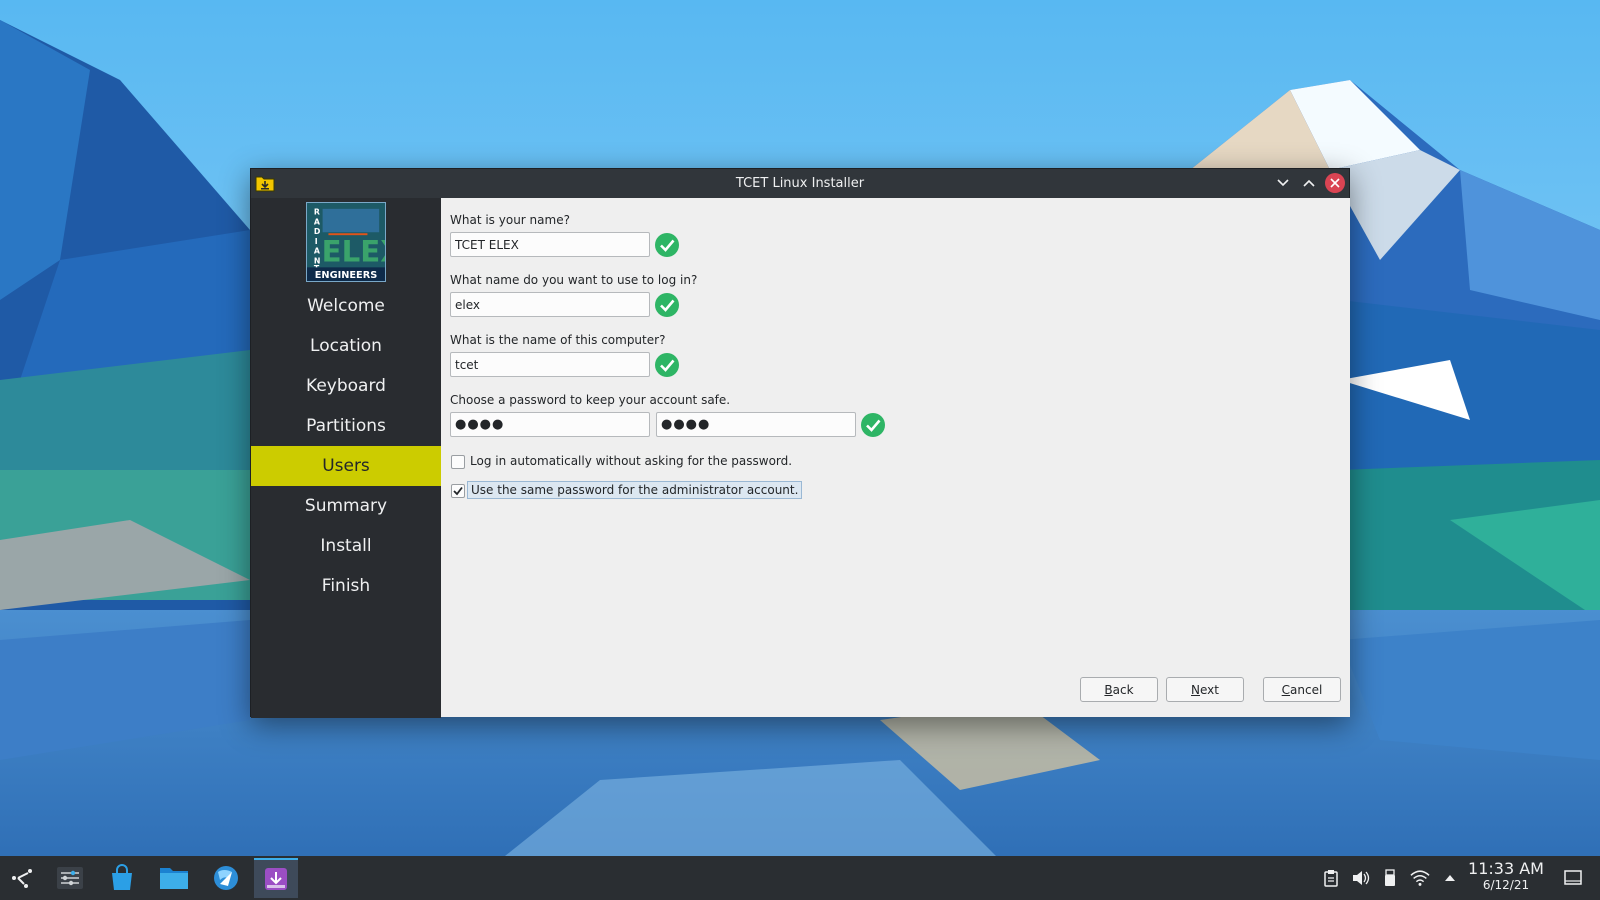 The image size is (1600, 900). What do you see at coordinates (317, 231) in the screenshot?
I see `svg-text: D` at bounding box center [317, 231].